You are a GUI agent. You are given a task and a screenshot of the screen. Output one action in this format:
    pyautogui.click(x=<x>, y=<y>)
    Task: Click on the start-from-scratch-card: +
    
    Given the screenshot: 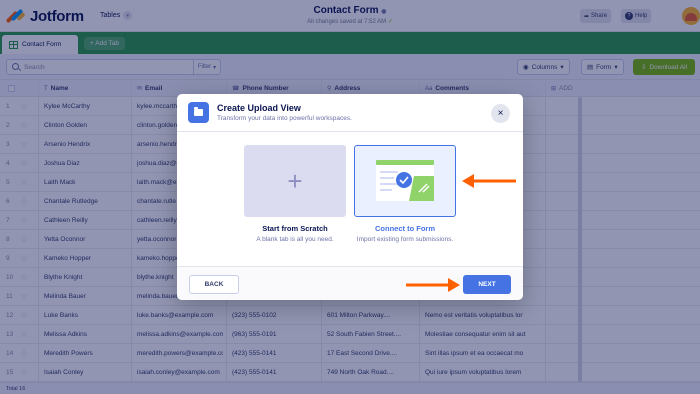 What is the action you would take?
    pyautogui.click(x=295, y=181)
    